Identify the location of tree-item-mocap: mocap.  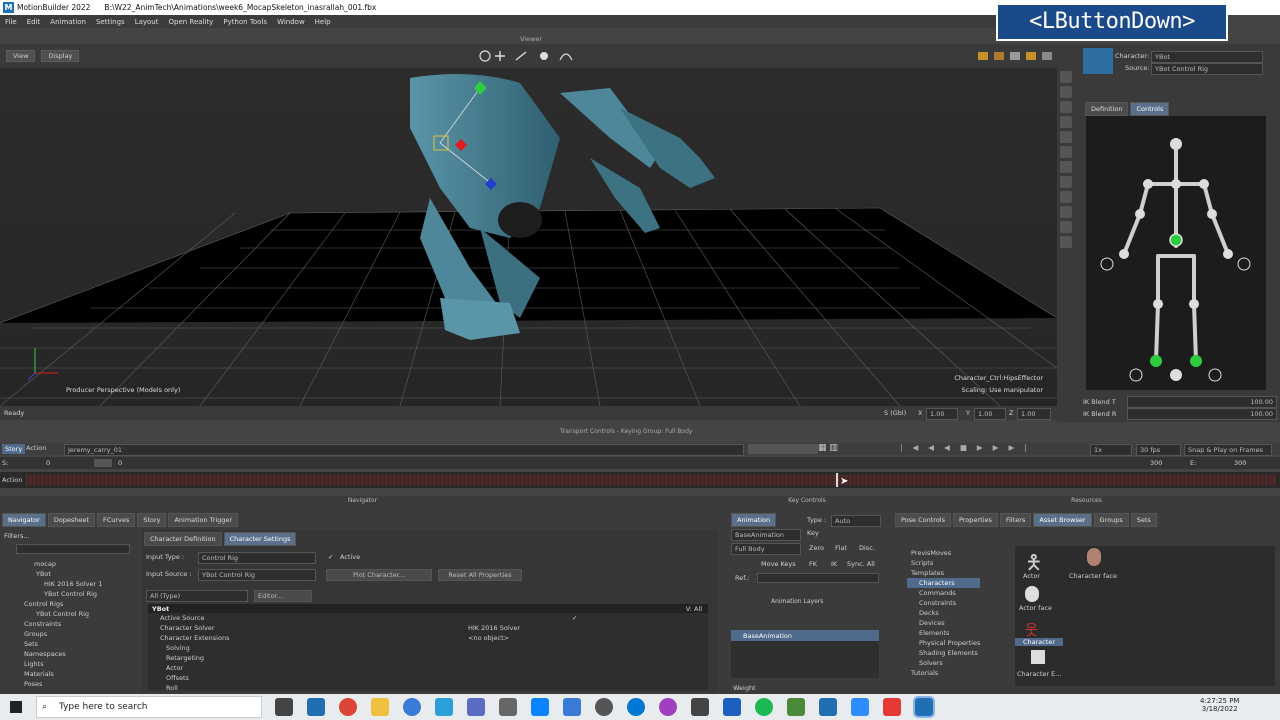
(59, 564).